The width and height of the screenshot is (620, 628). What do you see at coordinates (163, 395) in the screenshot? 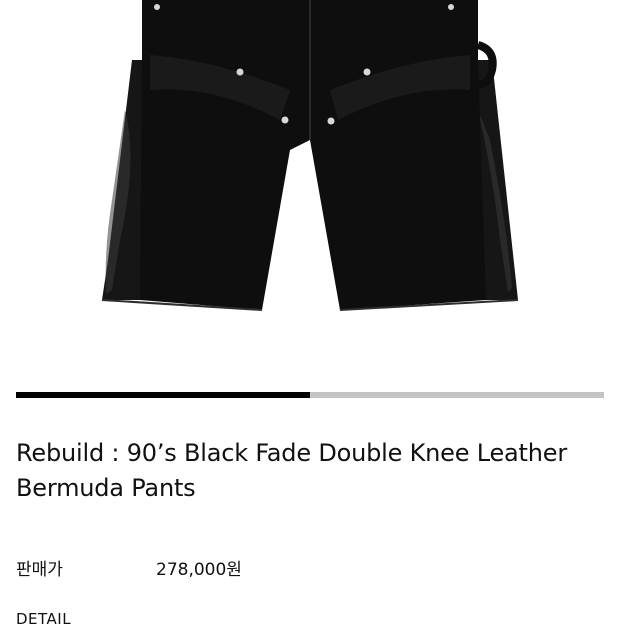
I see `gallery-progress-fill` at bounding box center [163, 395].